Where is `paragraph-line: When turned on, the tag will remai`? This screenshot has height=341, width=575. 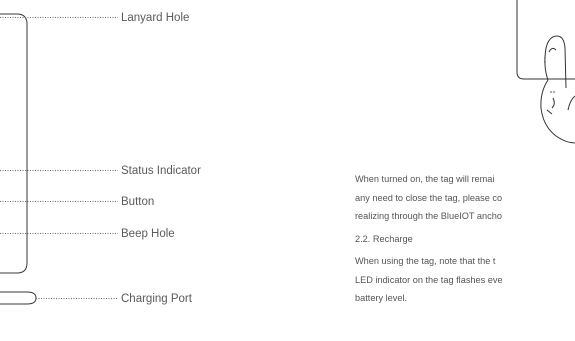
paragraph-line: When turned on, the tag will remai is located at coordinates (425, 179).